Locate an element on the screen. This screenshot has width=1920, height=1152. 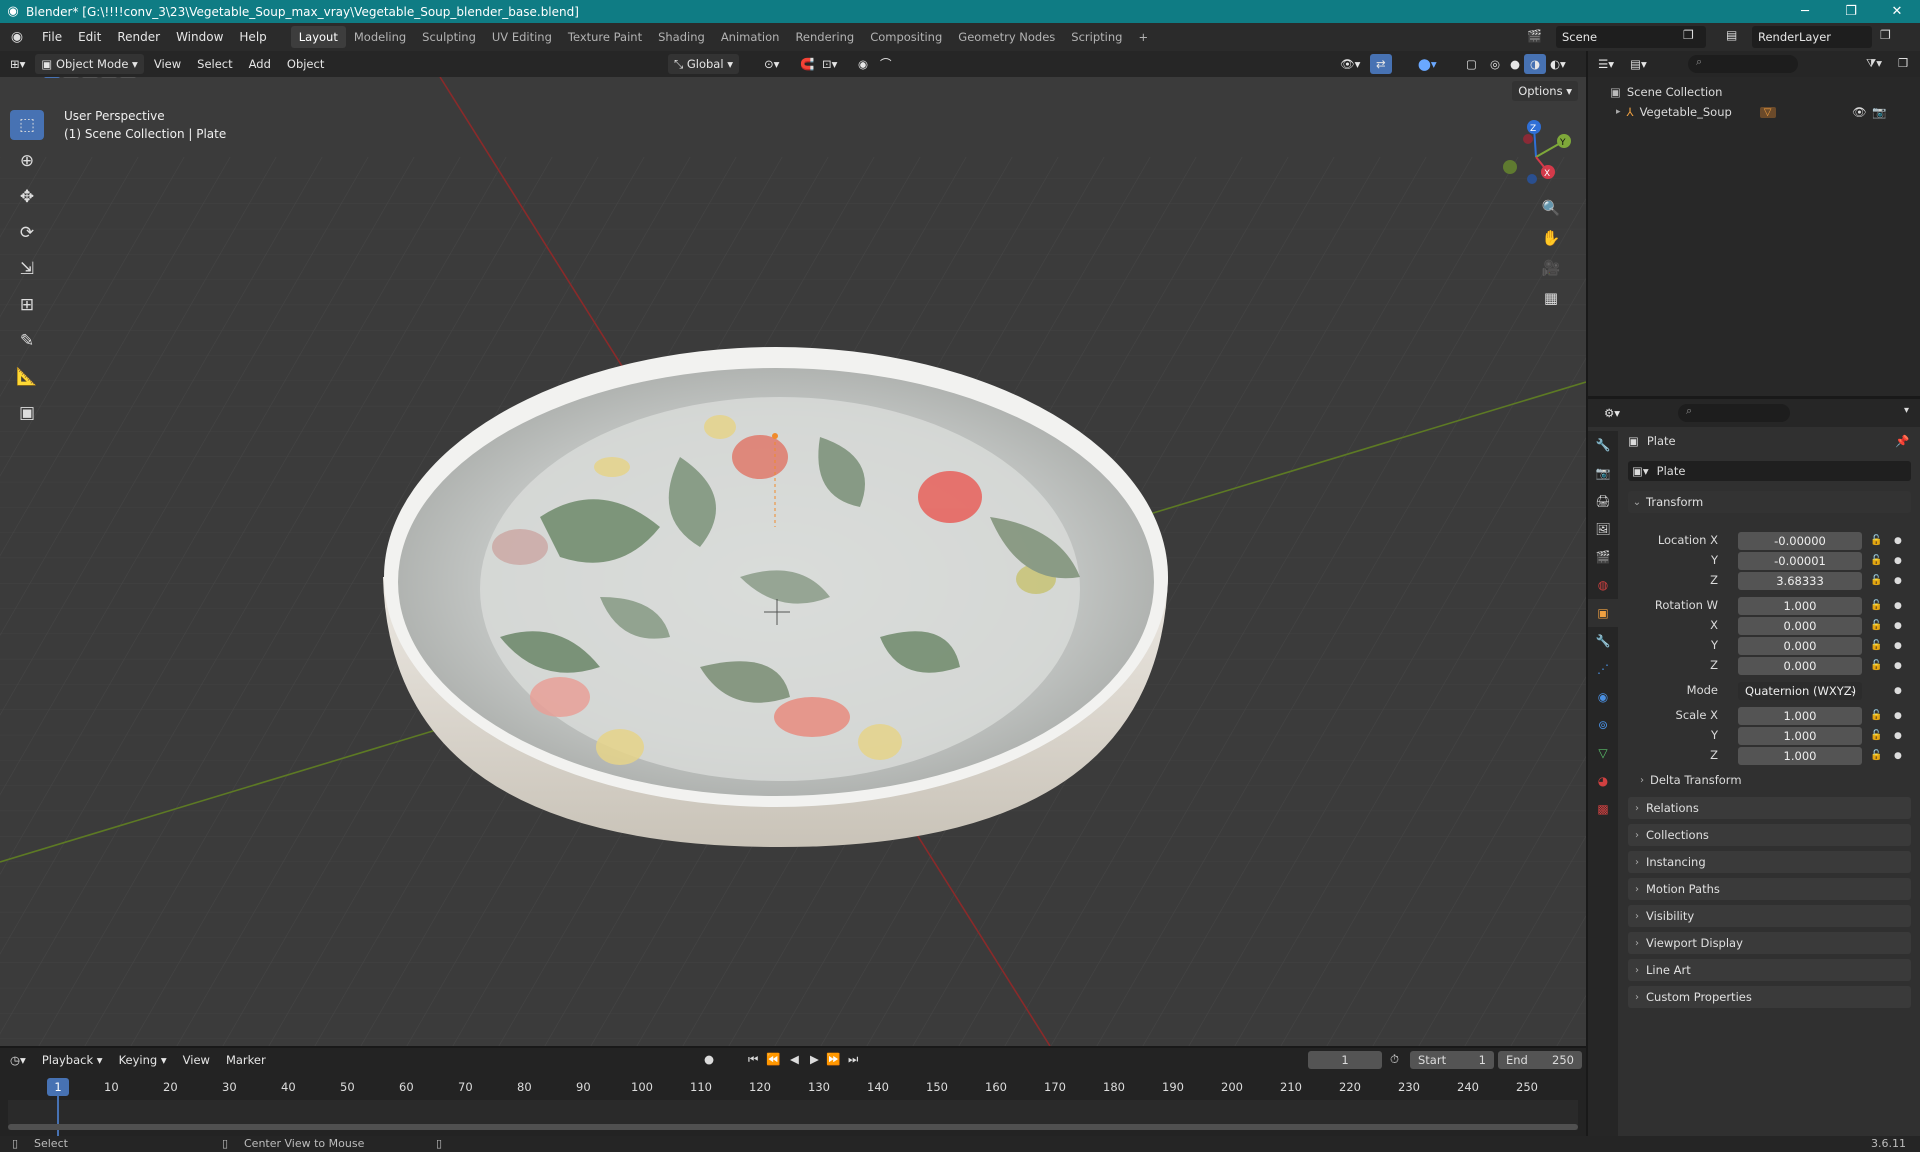
new-scene-icon: ❐ is located at coordinates (1688, 35).